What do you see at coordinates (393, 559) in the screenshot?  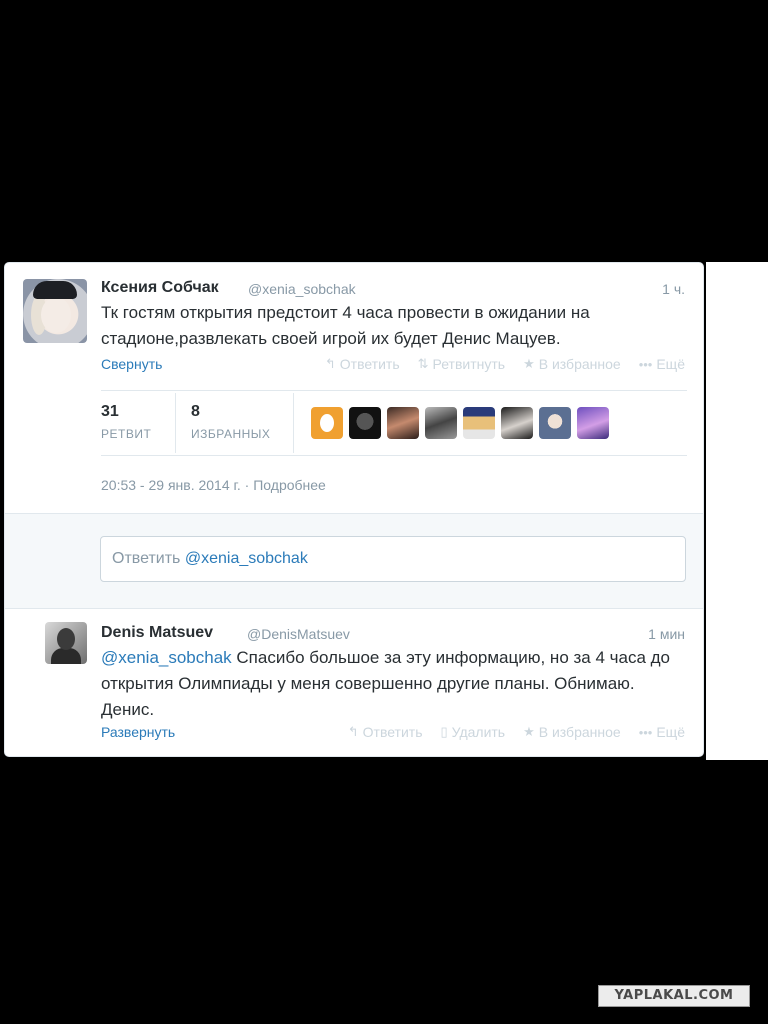 I see `reply-input: Ответить @xenia_sobchak` at bounding box center [393, 559].